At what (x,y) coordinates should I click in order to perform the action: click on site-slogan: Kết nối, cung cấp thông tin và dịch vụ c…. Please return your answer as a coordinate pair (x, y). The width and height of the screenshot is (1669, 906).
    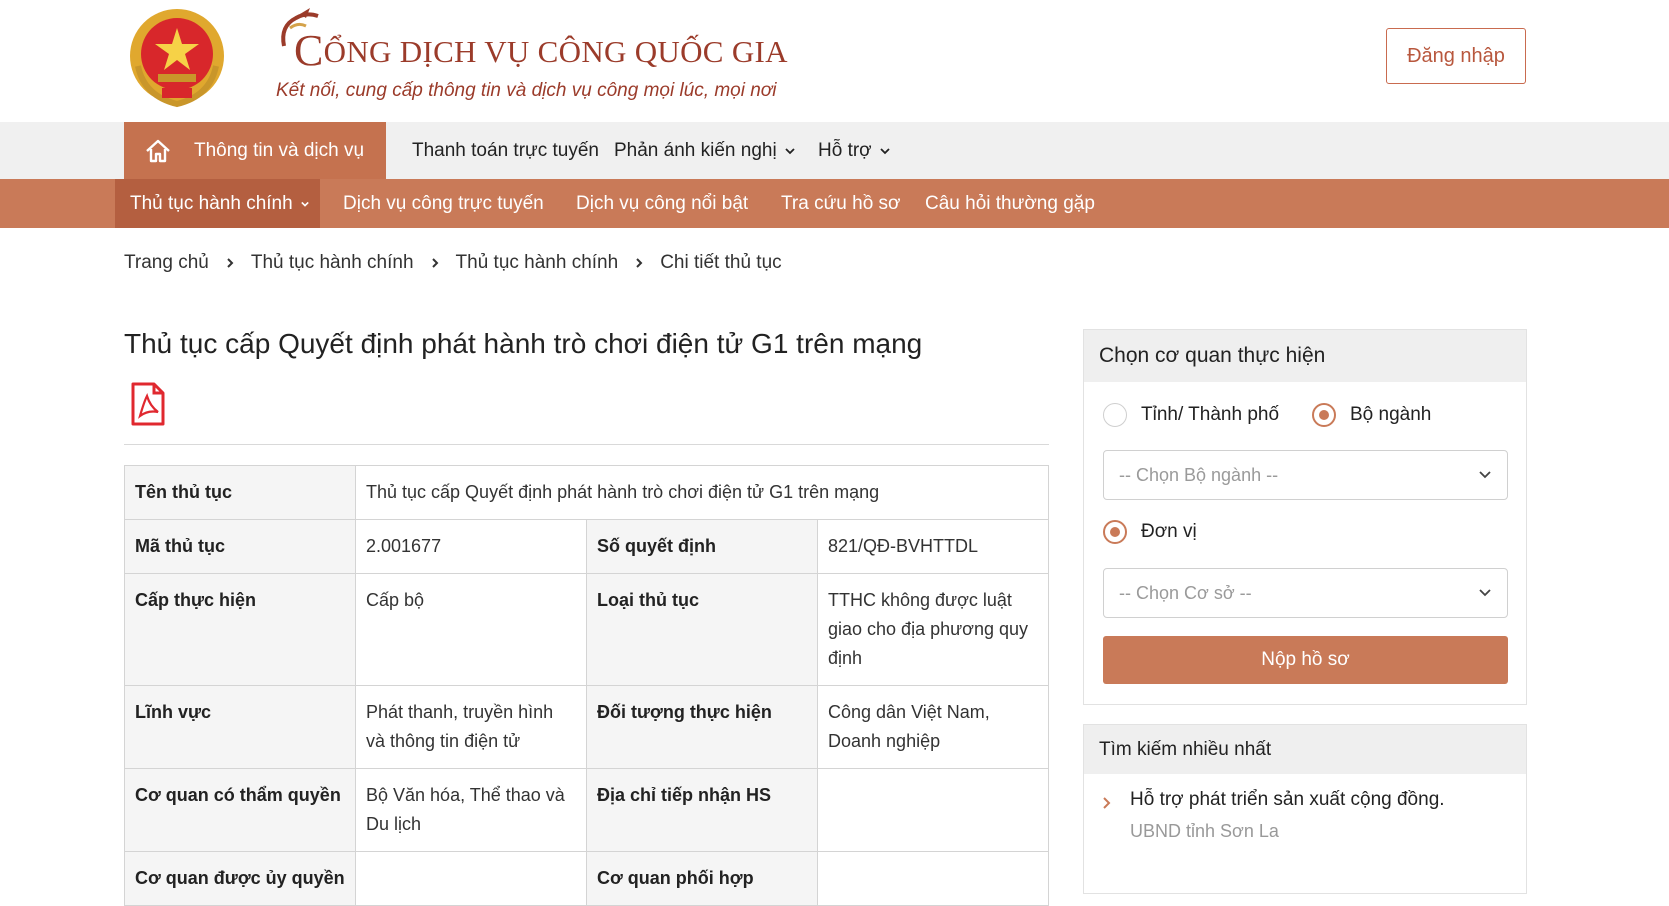
    Looking at the image, I should click on (526, 90).